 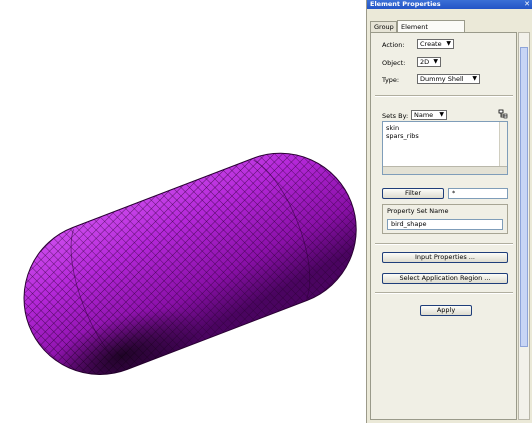 What do you see at coordinates (445, 170) in the screenshot?
I see `list-horizontal-scrollbar` at bounding box center [445, 170].